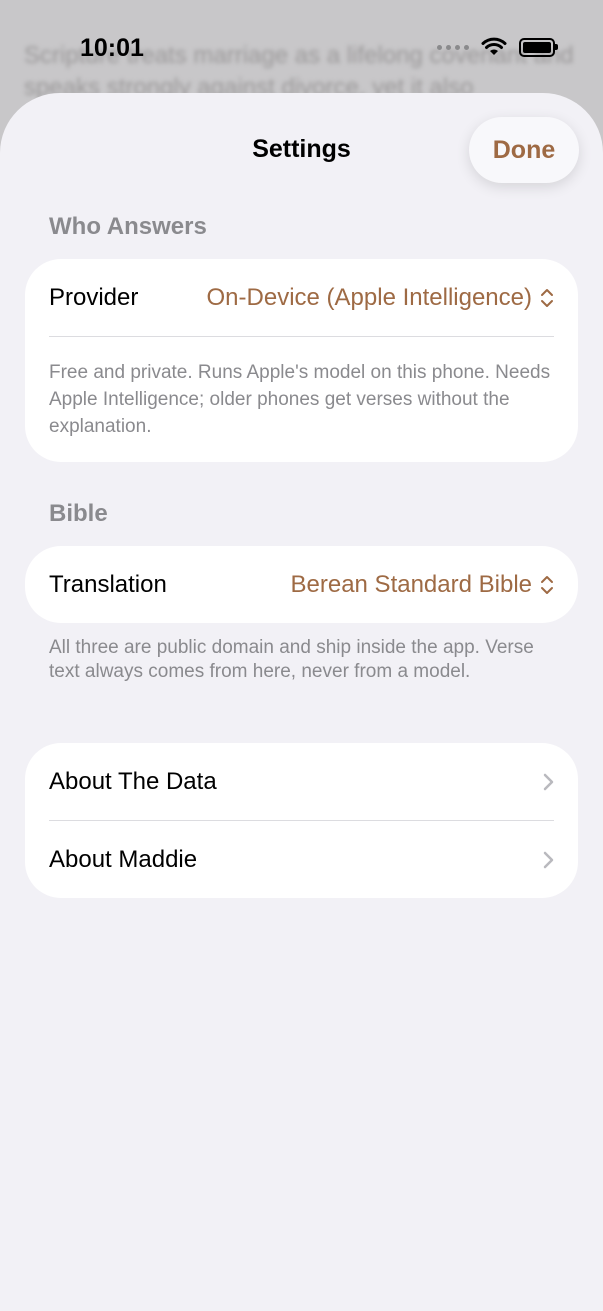  What do you see at coordinates (453, 47) in the screenshot?
I see `signal-dots-icon` at bounding box center [453, 47].